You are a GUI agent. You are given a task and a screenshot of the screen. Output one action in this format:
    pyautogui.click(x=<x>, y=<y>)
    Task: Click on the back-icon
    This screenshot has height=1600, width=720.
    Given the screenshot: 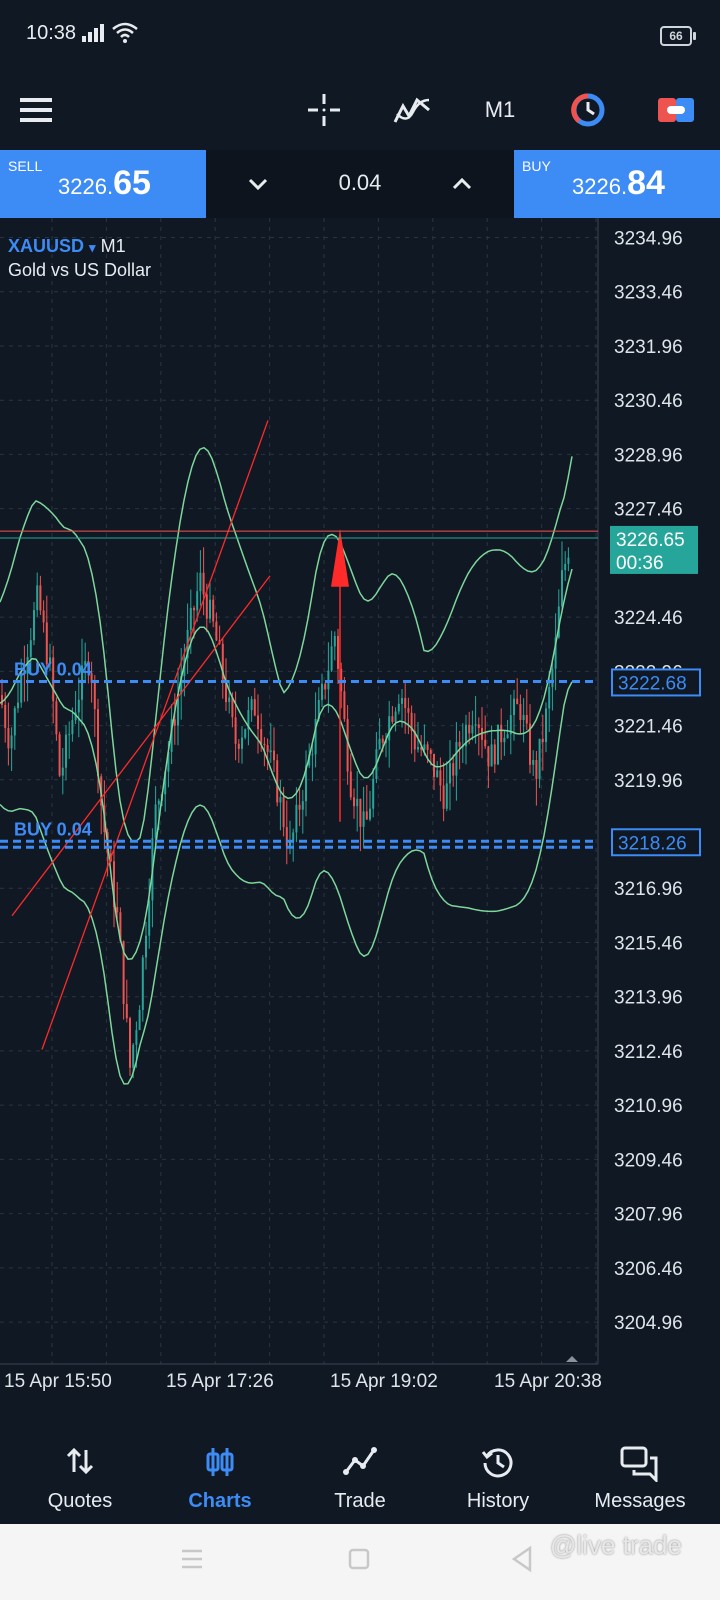 What is the action you would take?
    pyautogui.click(x=522, y=1559)
    